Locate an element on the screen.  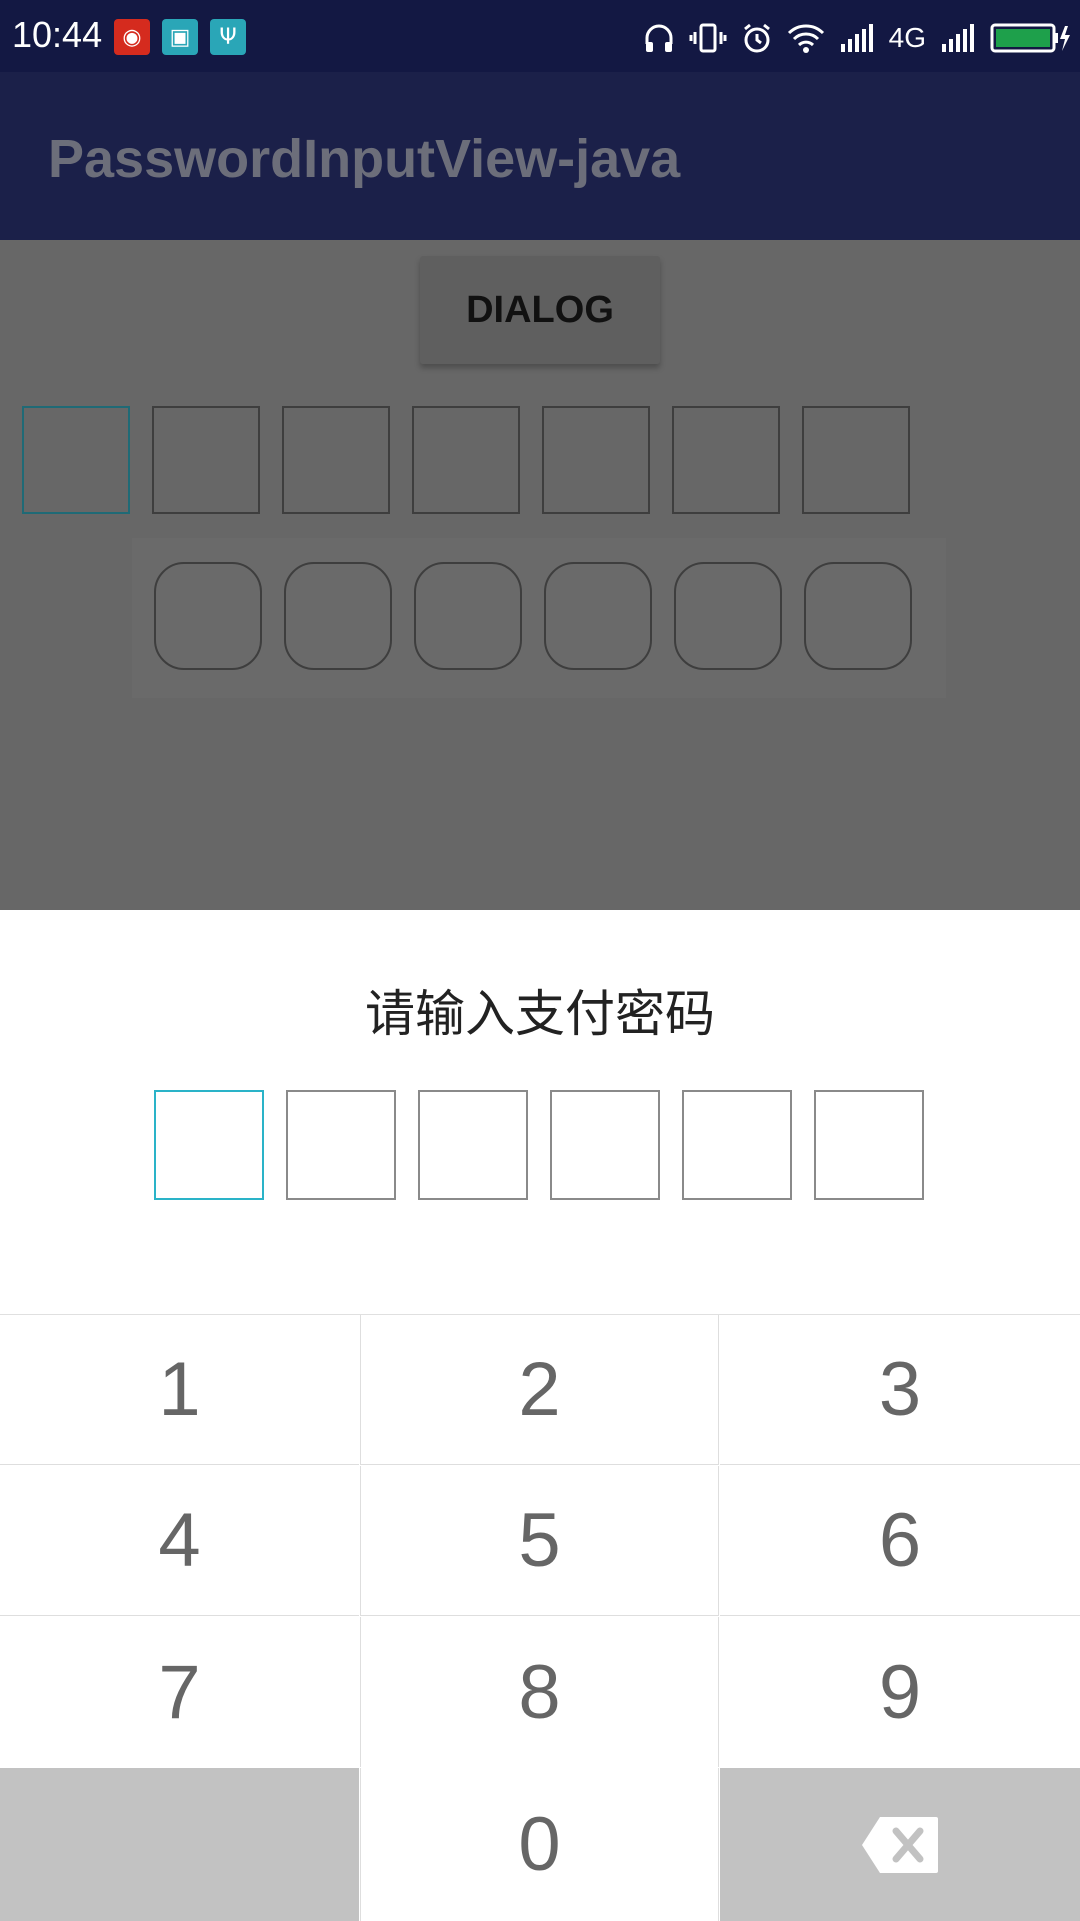
alarm-icon is located at coordinates (756, 38).